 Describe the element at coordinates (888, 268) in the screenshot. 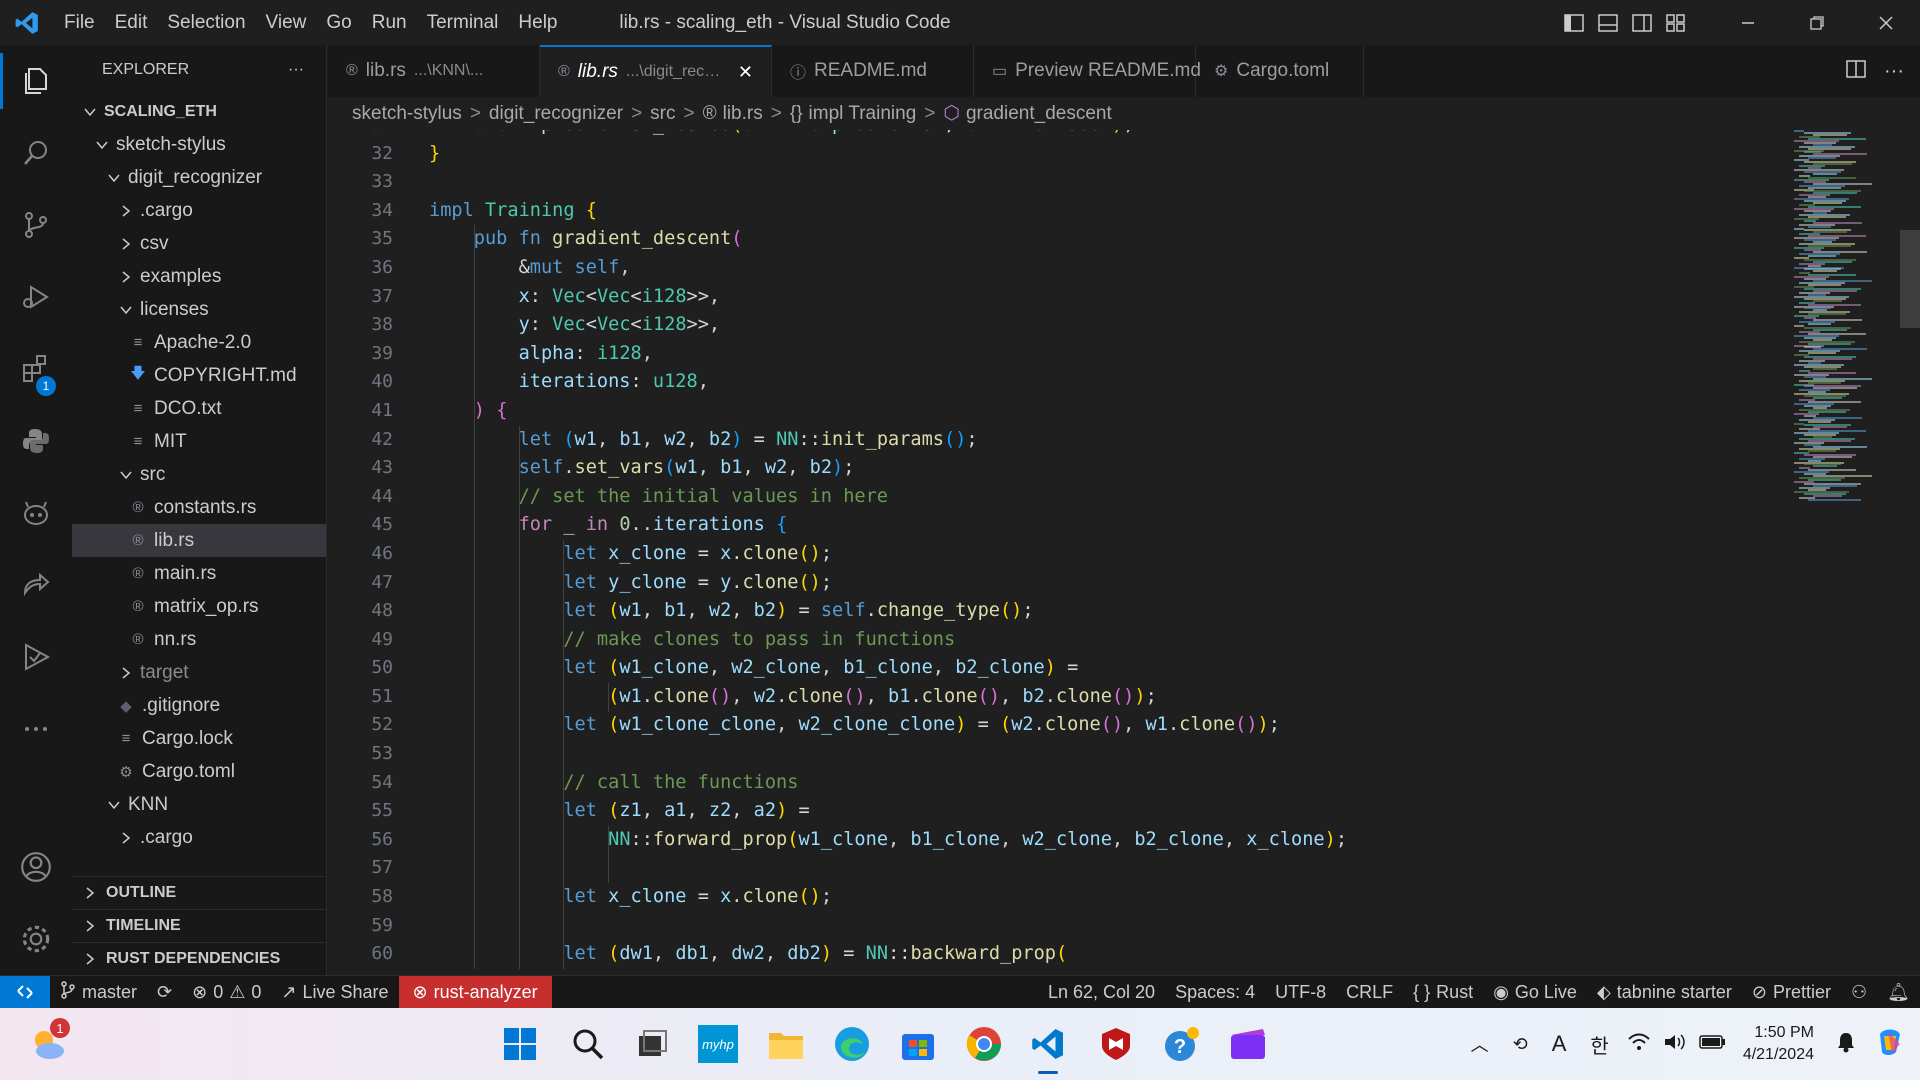

I see `code-line: &mut self,` at that location.